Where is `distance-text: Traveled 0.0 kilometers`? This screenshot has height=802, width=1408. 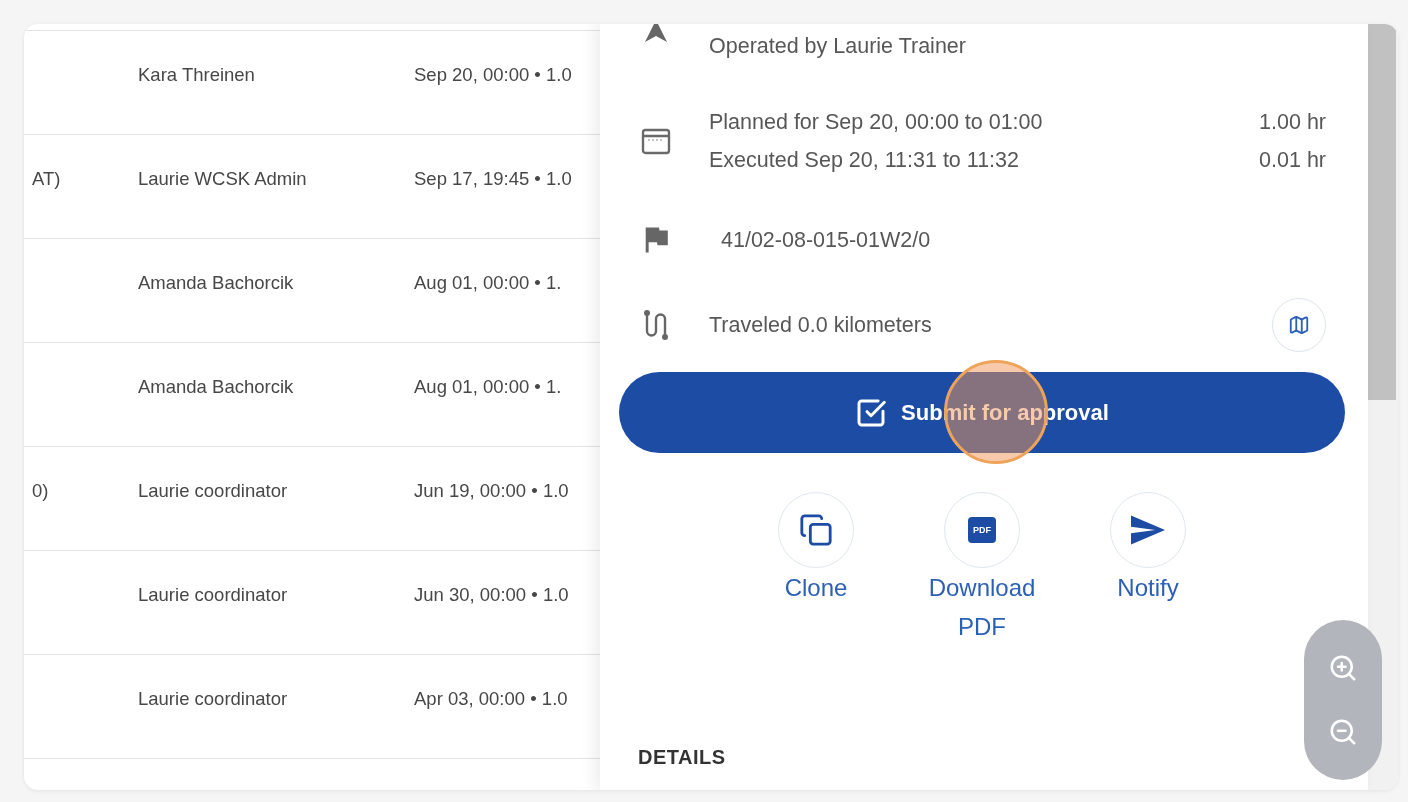 distance-text: Traveled 0.0 kilometers is located at coordinates (820, 325).